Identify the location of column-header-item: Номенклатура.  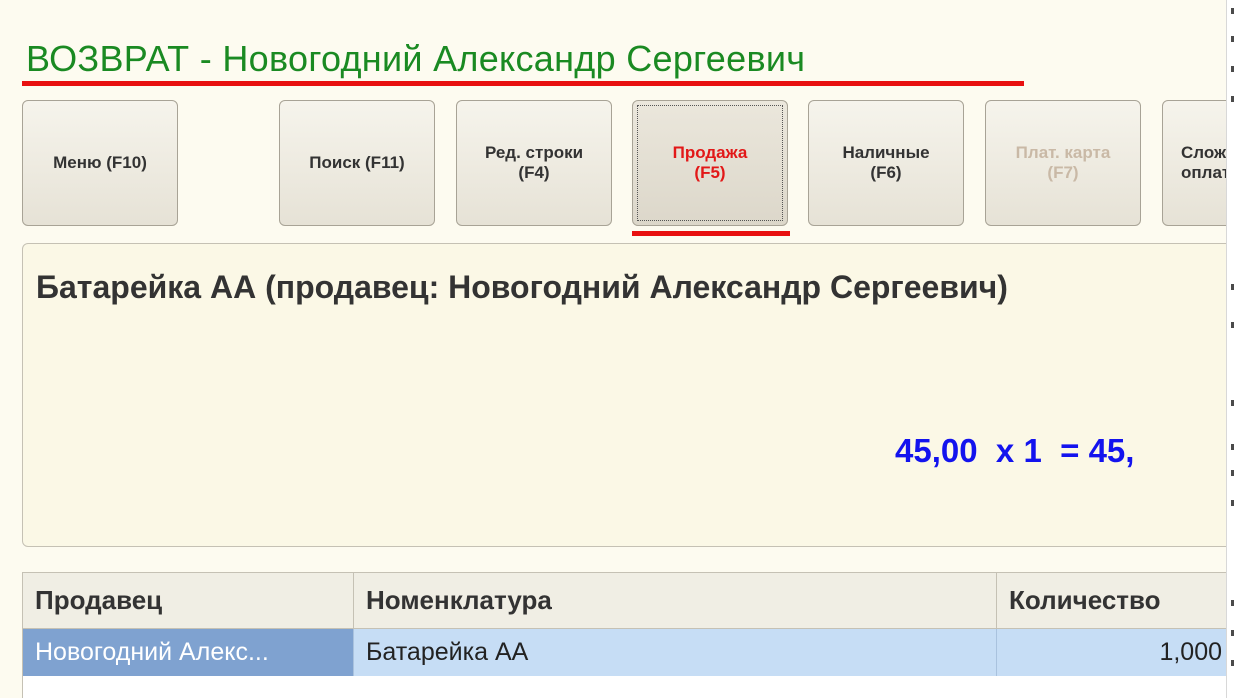
(675, 601).